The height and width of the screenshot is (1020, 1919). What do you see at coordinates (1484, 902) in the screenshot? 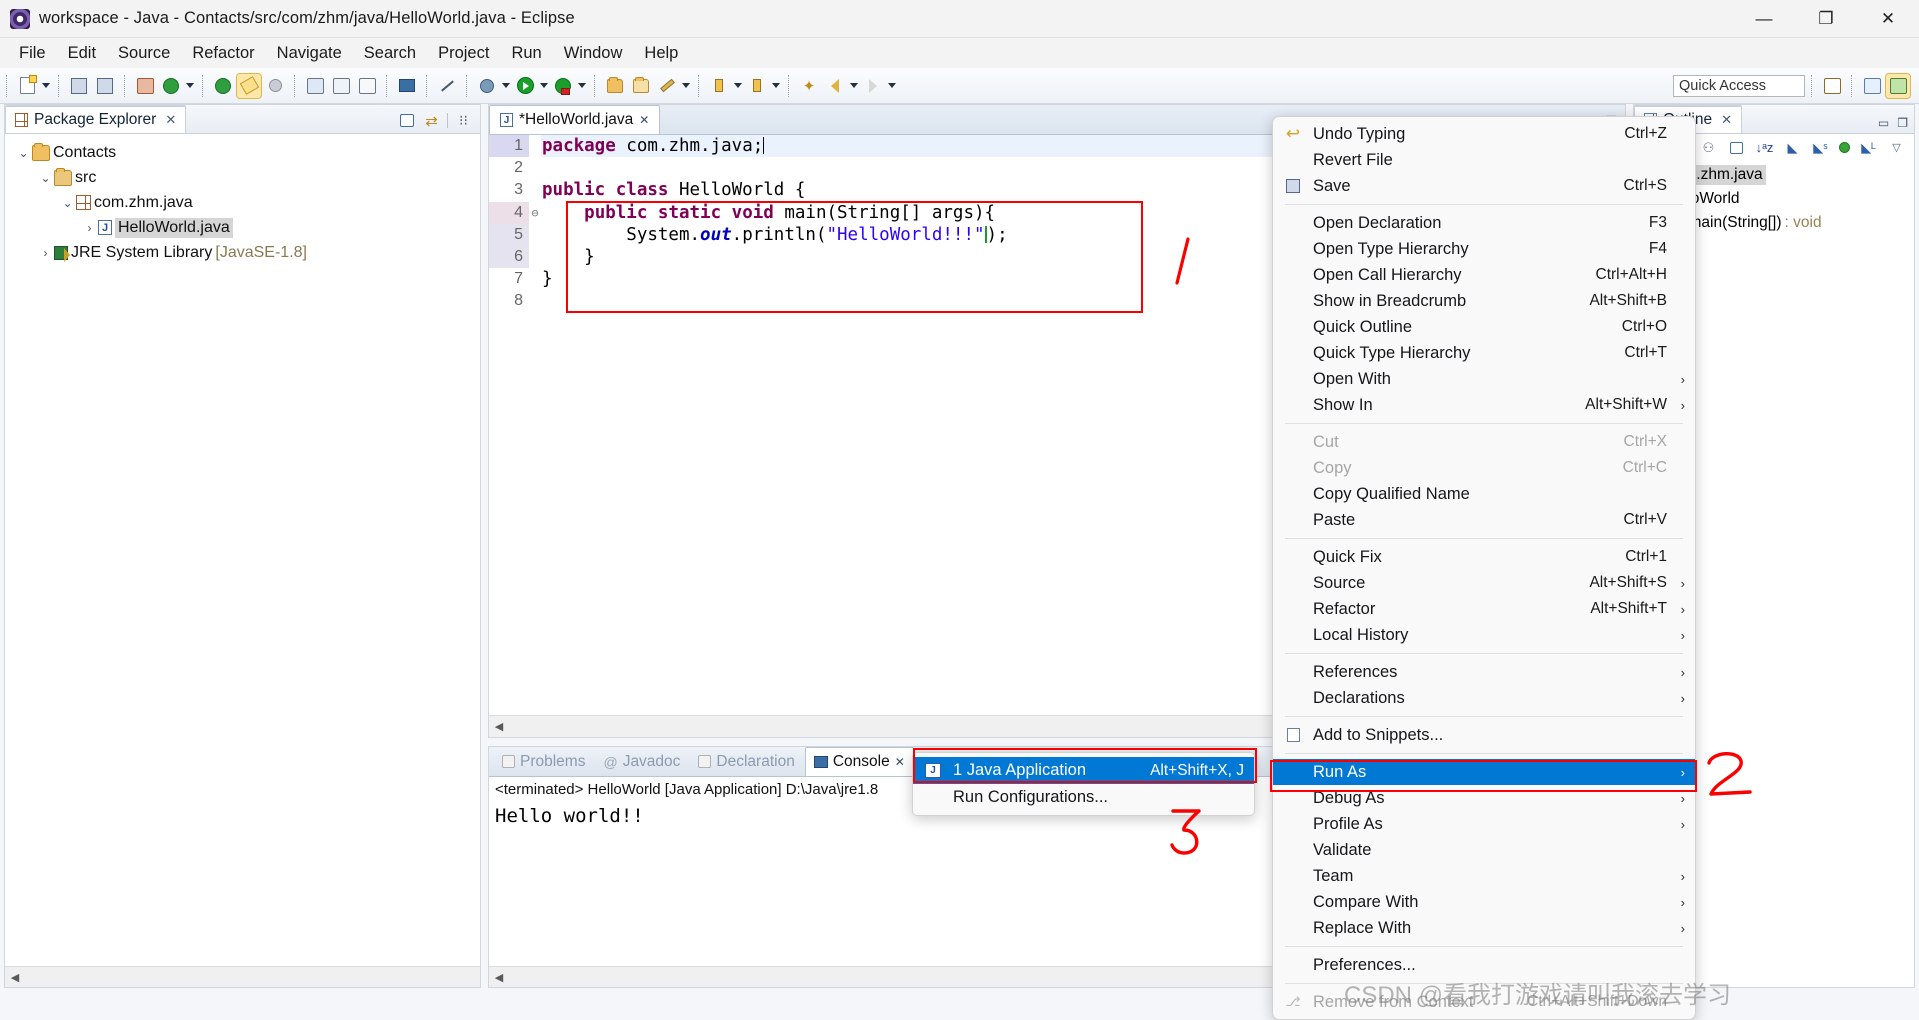
I see `context-menu-item-compare-with: Compare With ›` at bounding box center [1484, 902].